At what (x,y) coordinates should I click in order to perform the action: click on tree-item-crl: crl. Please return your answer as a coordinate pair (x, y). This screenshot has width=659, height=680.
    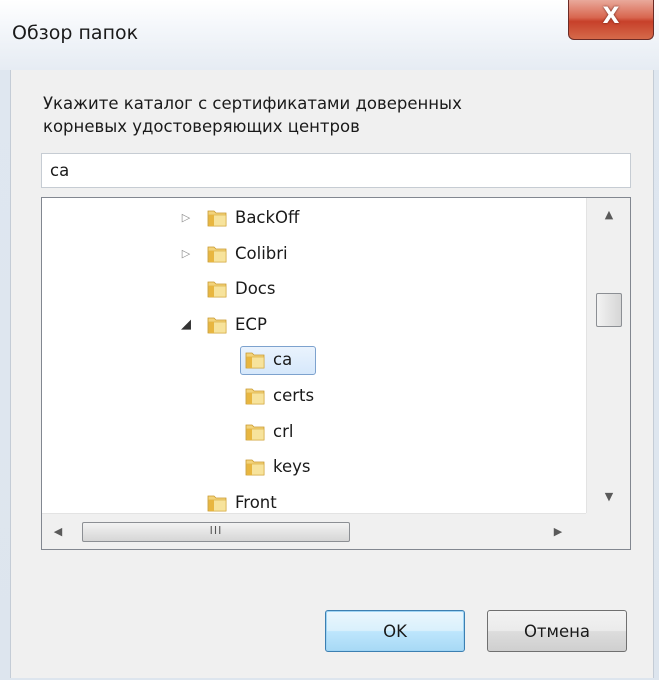
    Looking at the image, I should click on (312, 432).